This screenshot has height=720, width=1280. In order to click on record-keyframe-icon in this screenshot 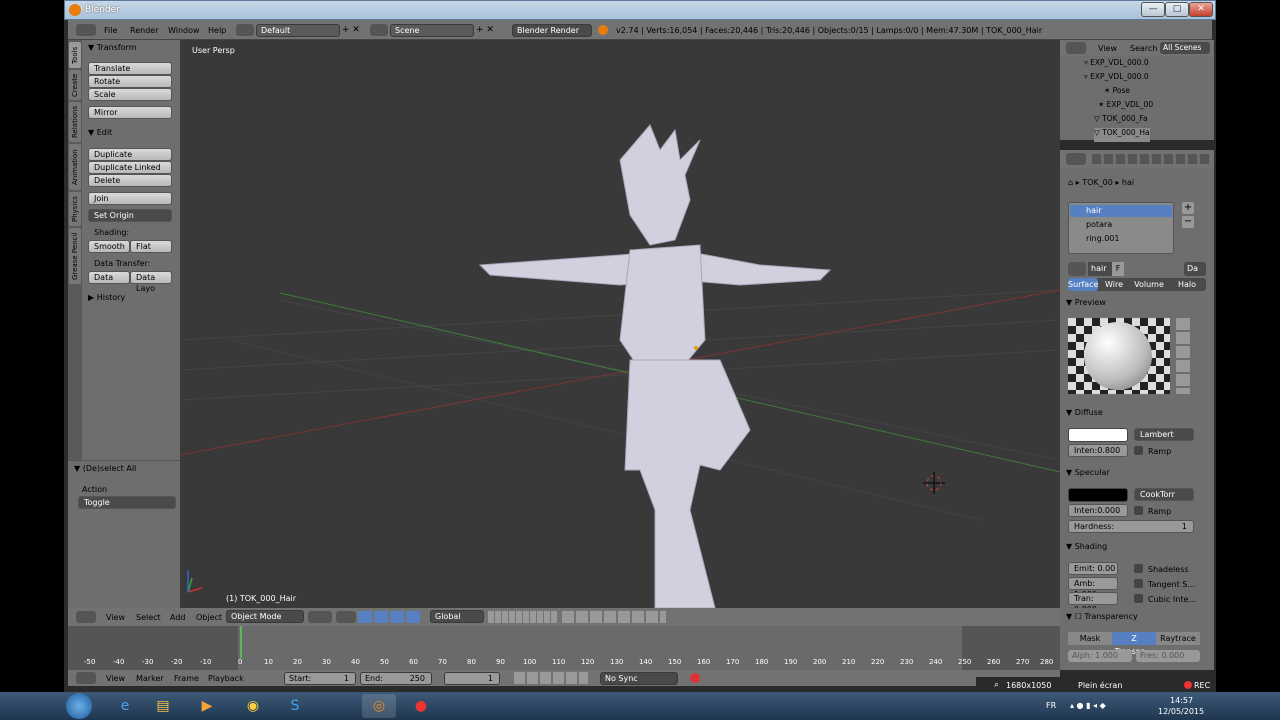, I will do `click(695, 678)`.